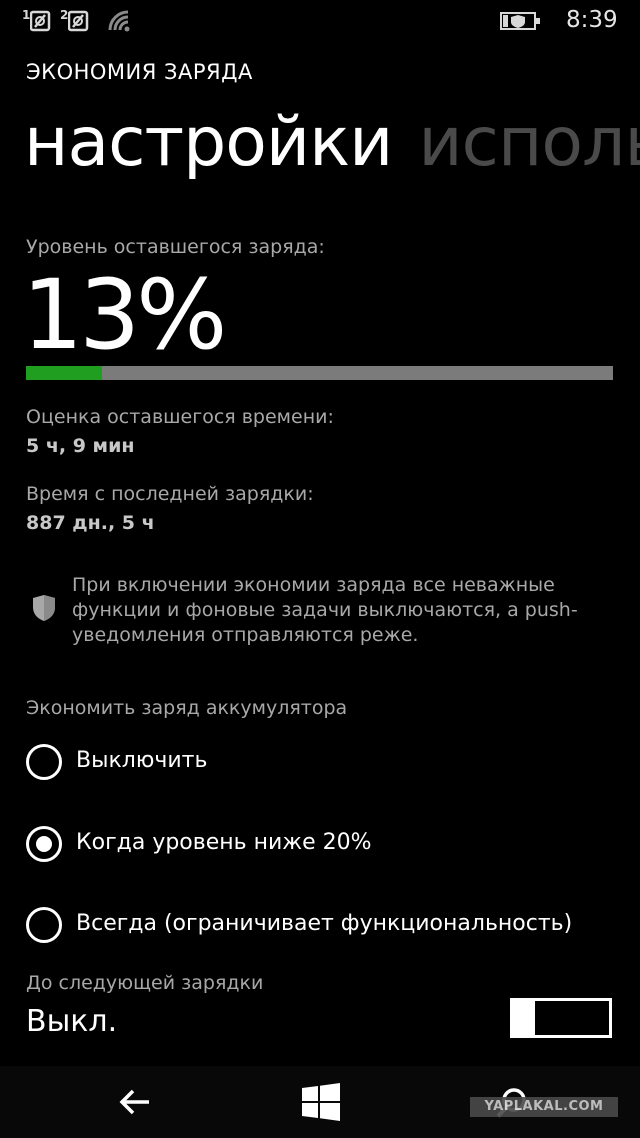 This screenshot has width=640, height=1138. Describe the element at coordinates (80, 446) in the screenshot. I see `estimate-value: 5 ч, 9 мин` at that location.